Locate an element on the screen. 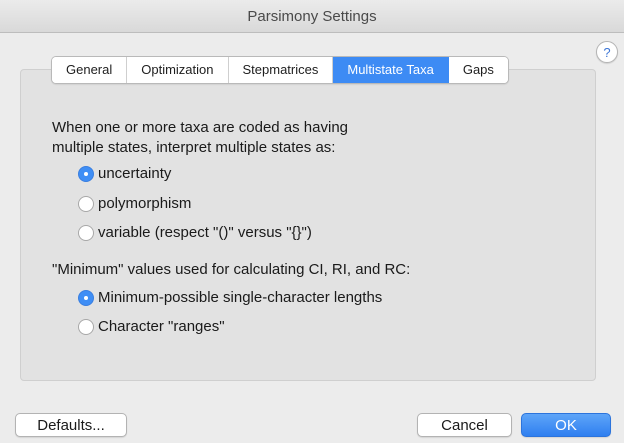  radio-label: Character "ranges" is located at coordinates (161, 326).